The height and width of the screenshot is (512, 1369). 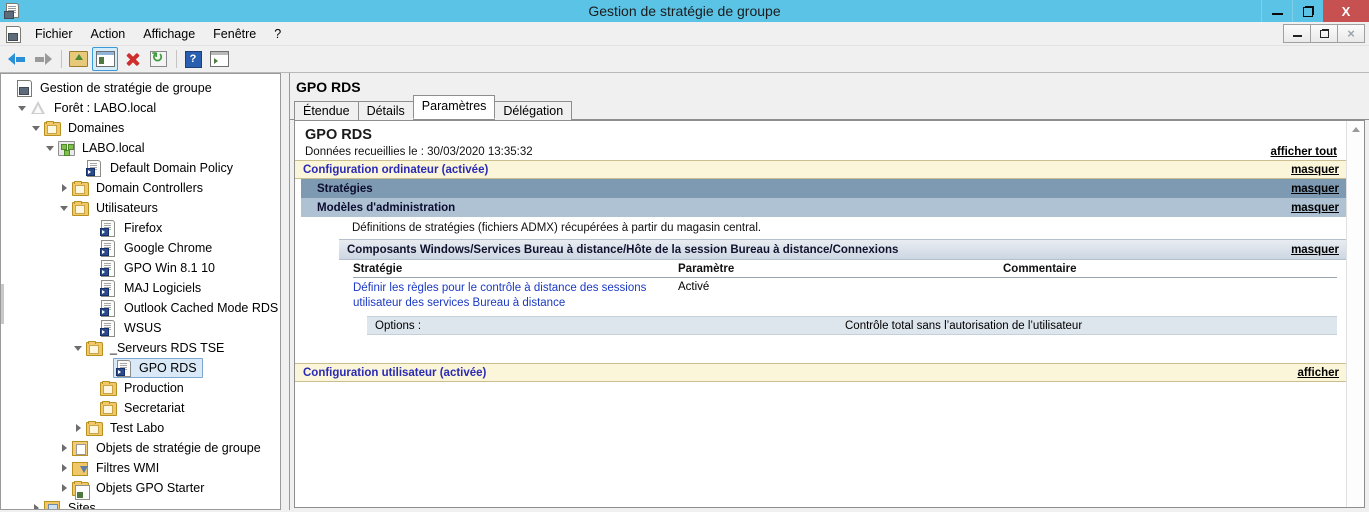 What do you see at coordinates (829, 108) in the screenshot?
I see `tab-strip: Étendue Détails Paramètres Délégation` at bounding box center [829, 108].